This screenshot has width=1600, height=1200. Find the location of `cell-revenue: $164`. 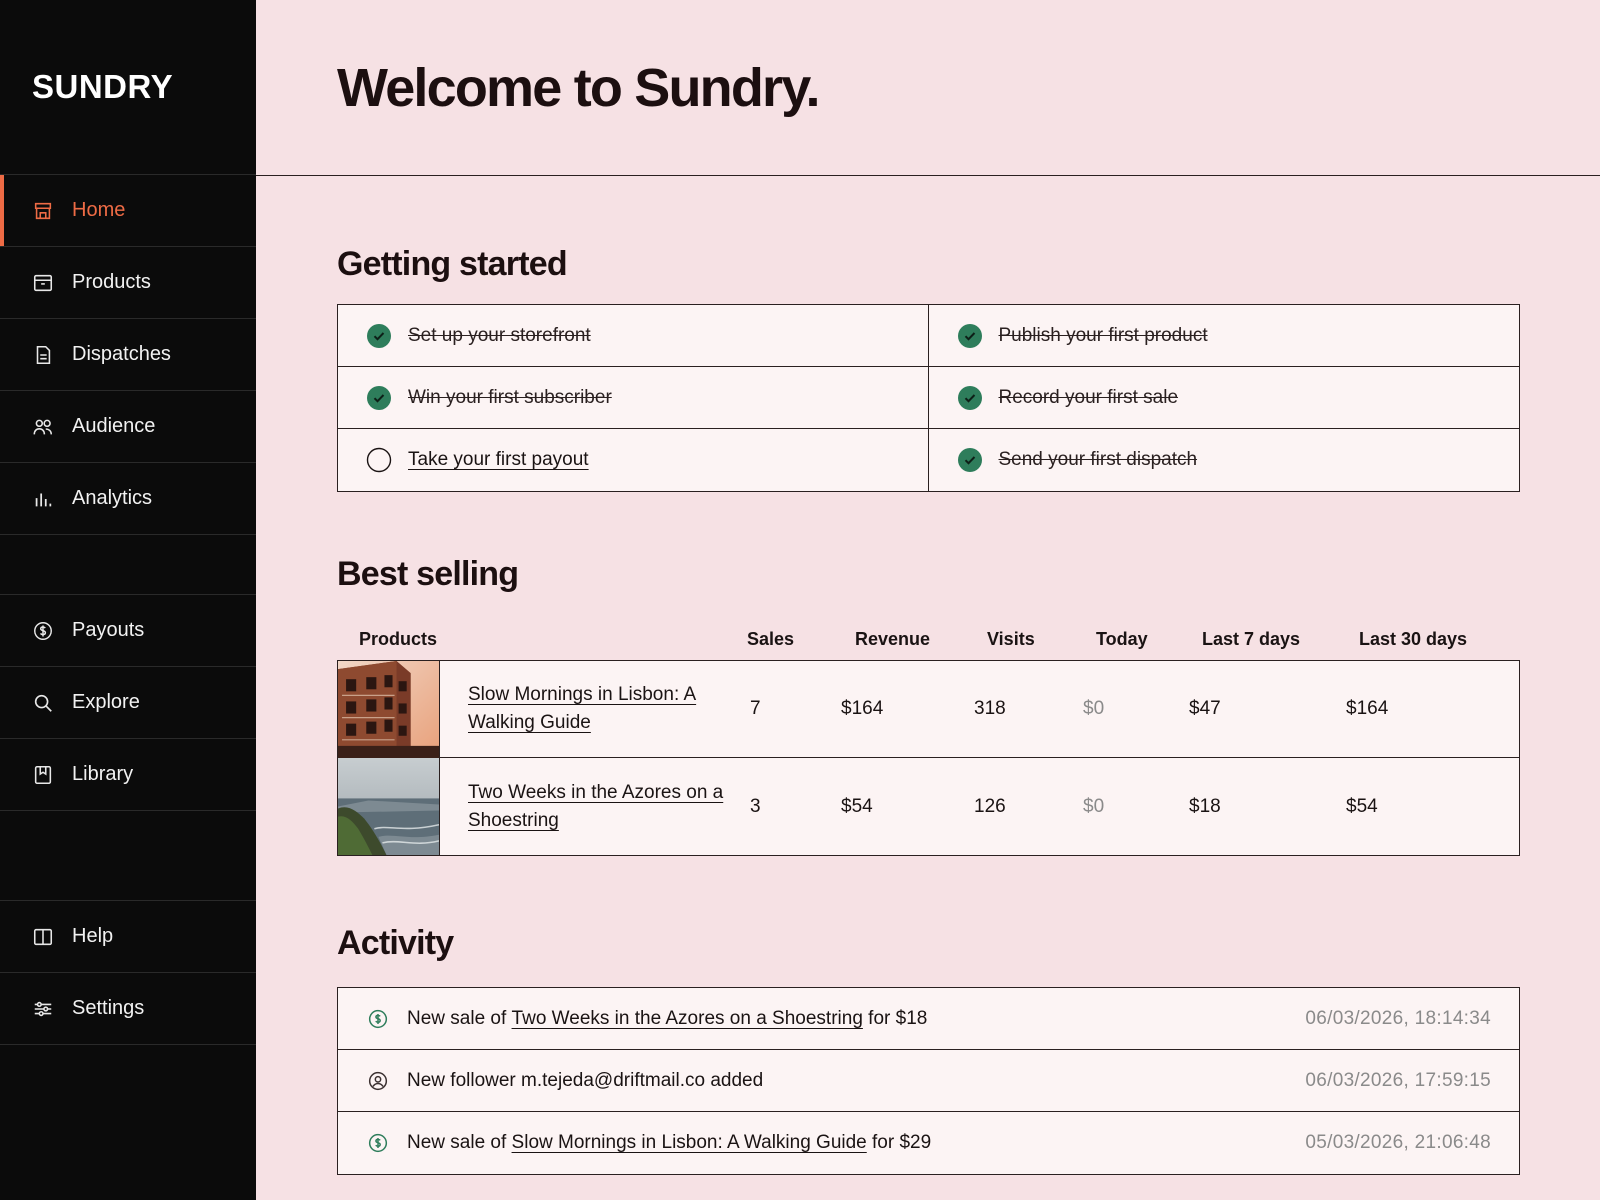

cell-revenue: $164 is located at coordinates (862, 708).